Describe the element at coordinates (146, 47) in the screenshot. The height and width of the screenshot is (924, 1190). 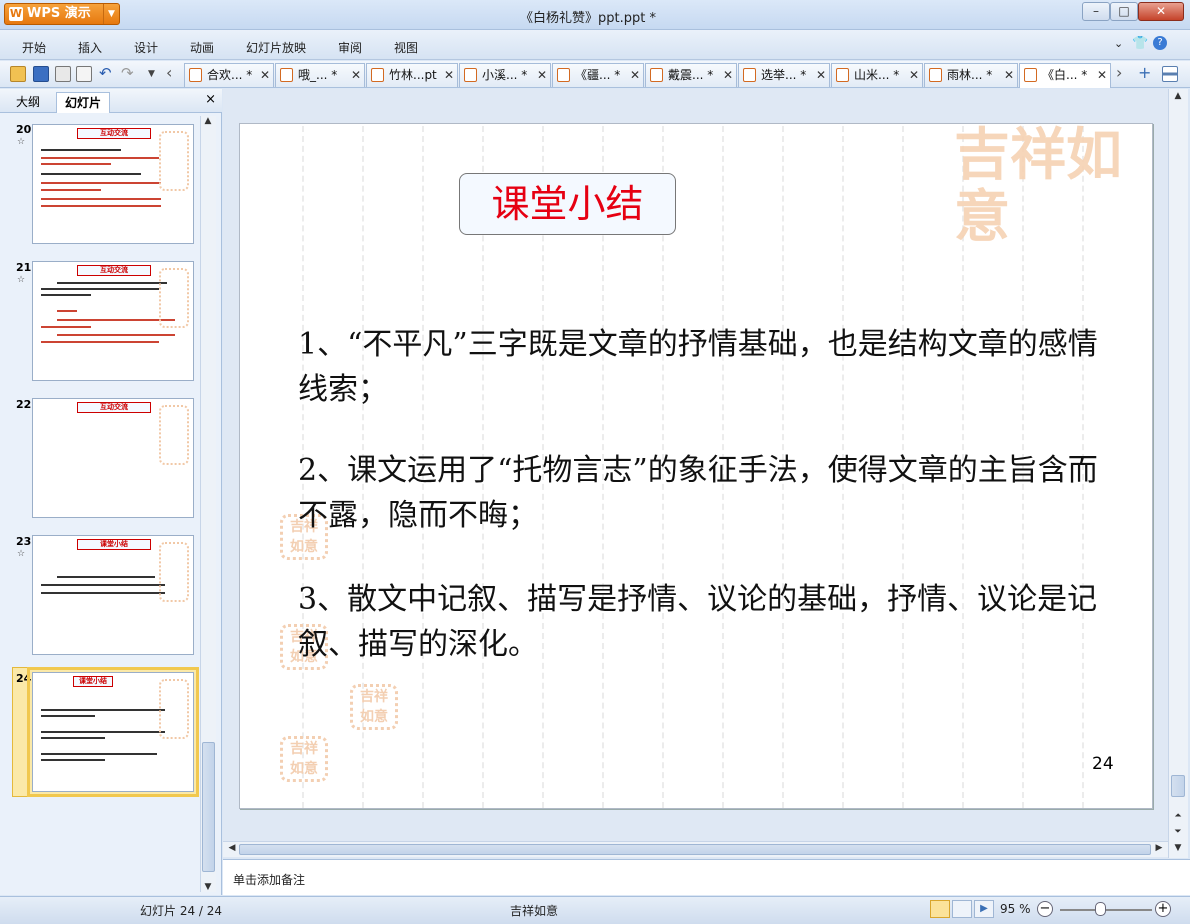
I see `menu-design: 设计` at that location.